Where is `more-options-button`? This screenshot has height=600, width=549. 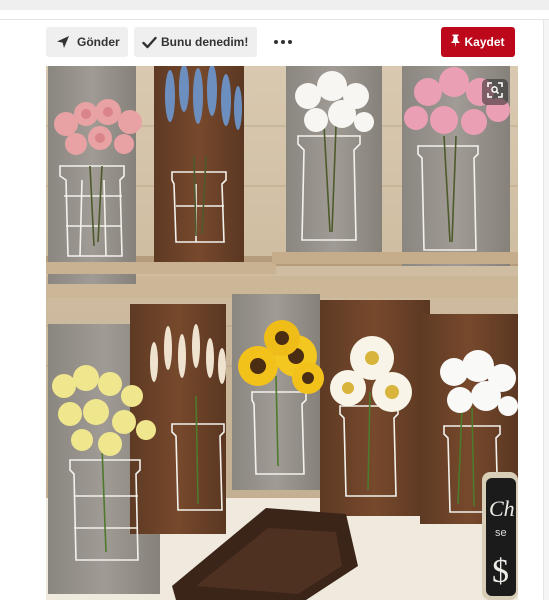
more-options-button is located at coordinates (283, 42).